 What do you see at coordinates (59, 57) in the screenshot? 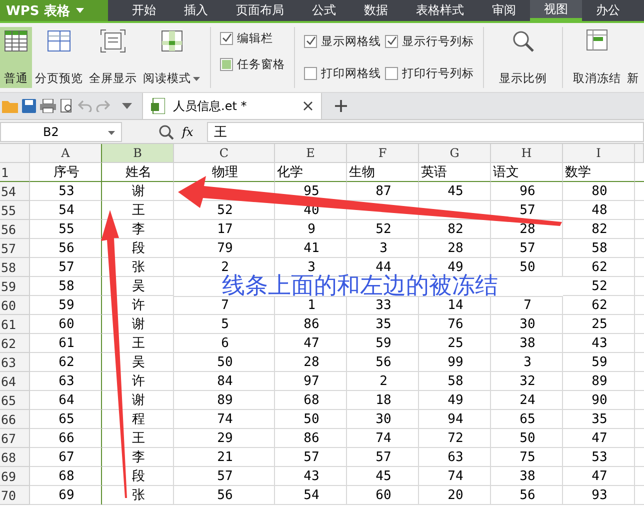
I see `view-button: 分页预览` at bounding box center [59, 57].